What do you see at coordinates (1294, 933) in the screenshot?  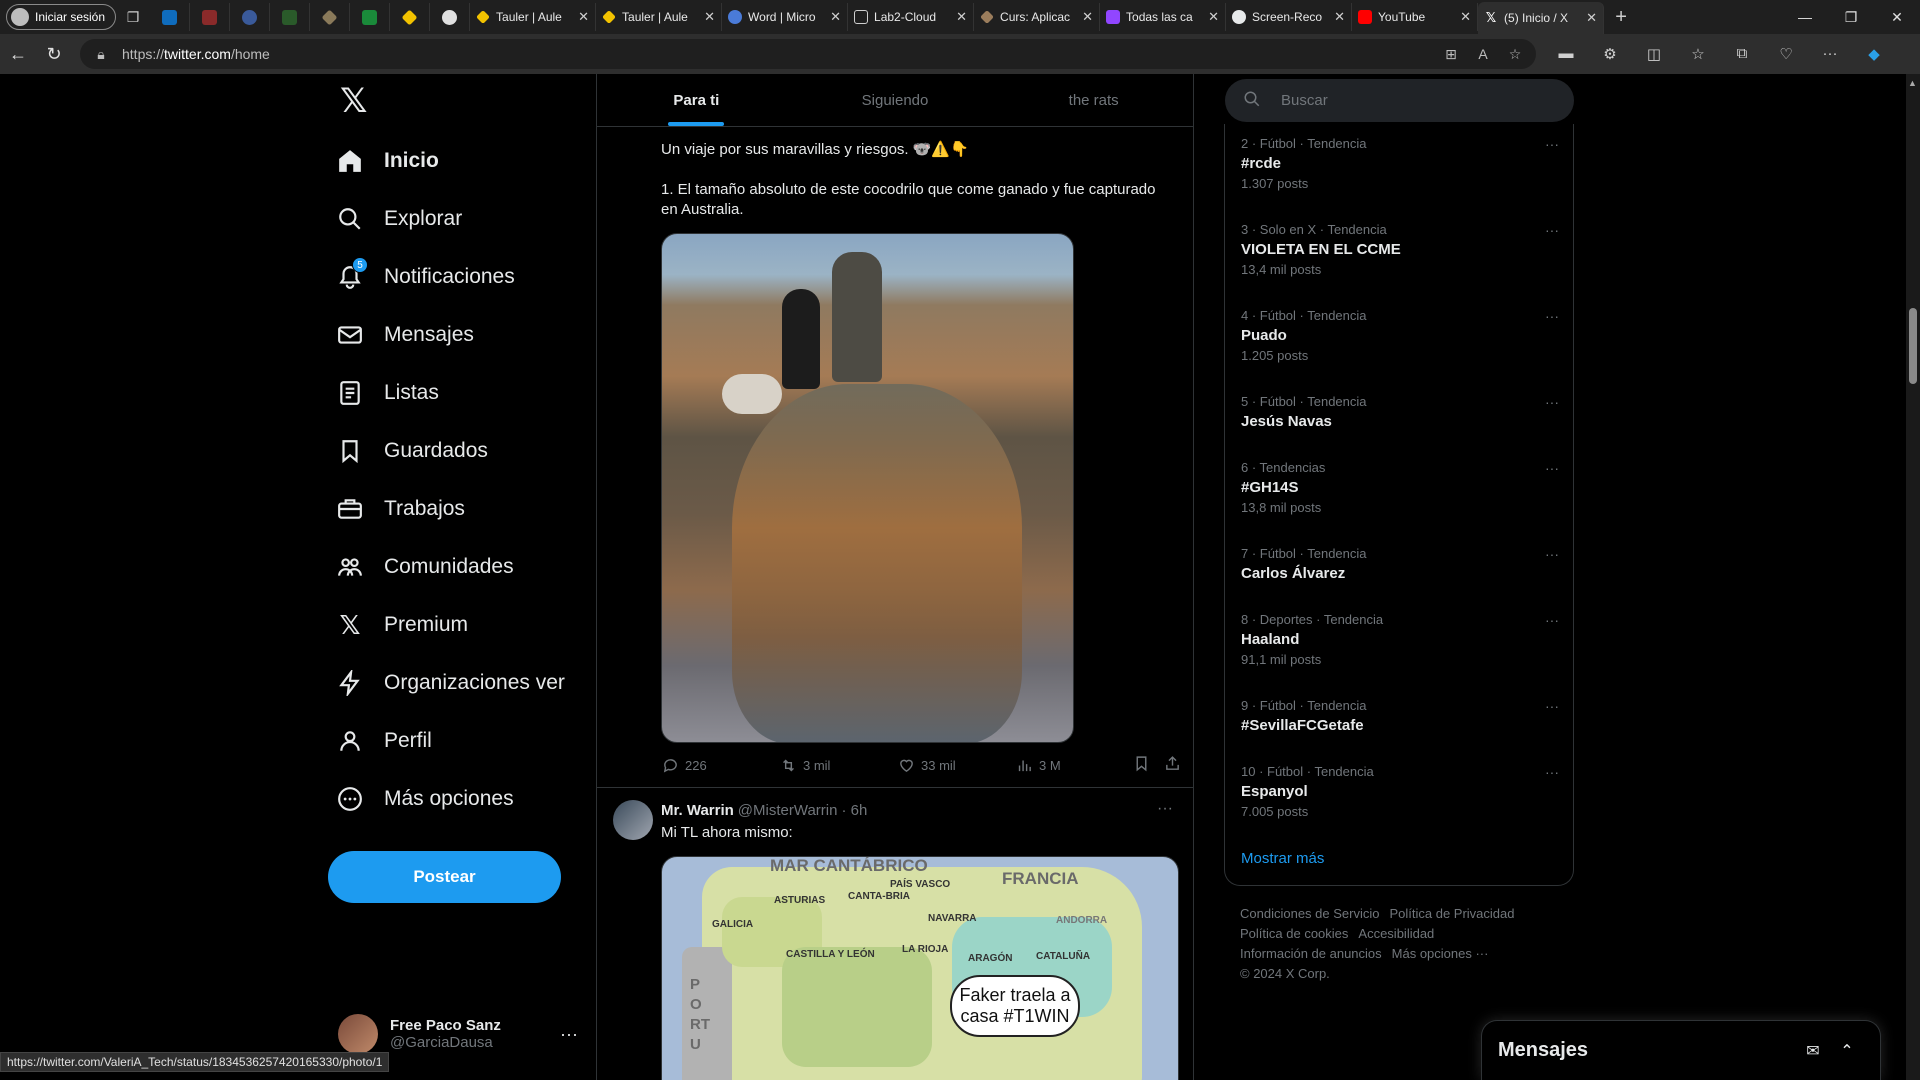 I see `footer-link: Política de cookies` at bounding box center [1294, 933].